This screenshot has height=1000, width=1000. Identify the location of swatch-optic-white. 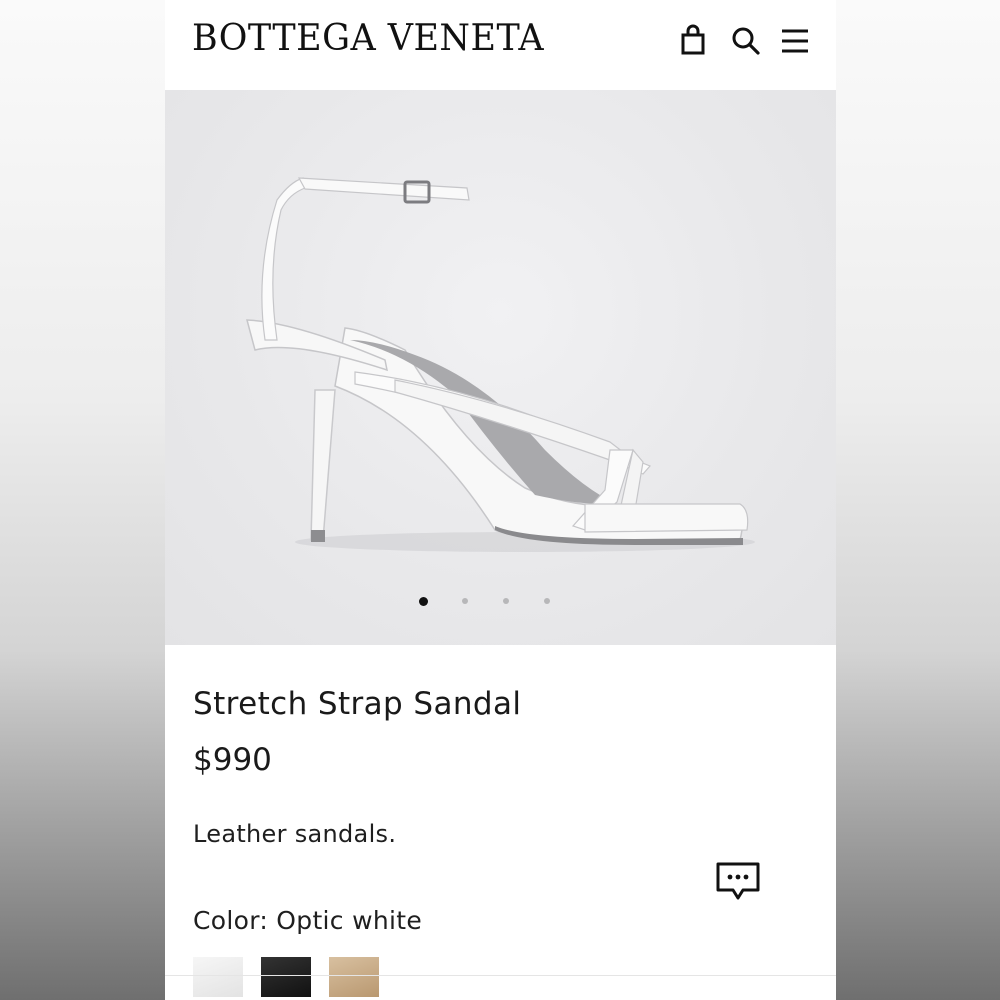
(218, 977).